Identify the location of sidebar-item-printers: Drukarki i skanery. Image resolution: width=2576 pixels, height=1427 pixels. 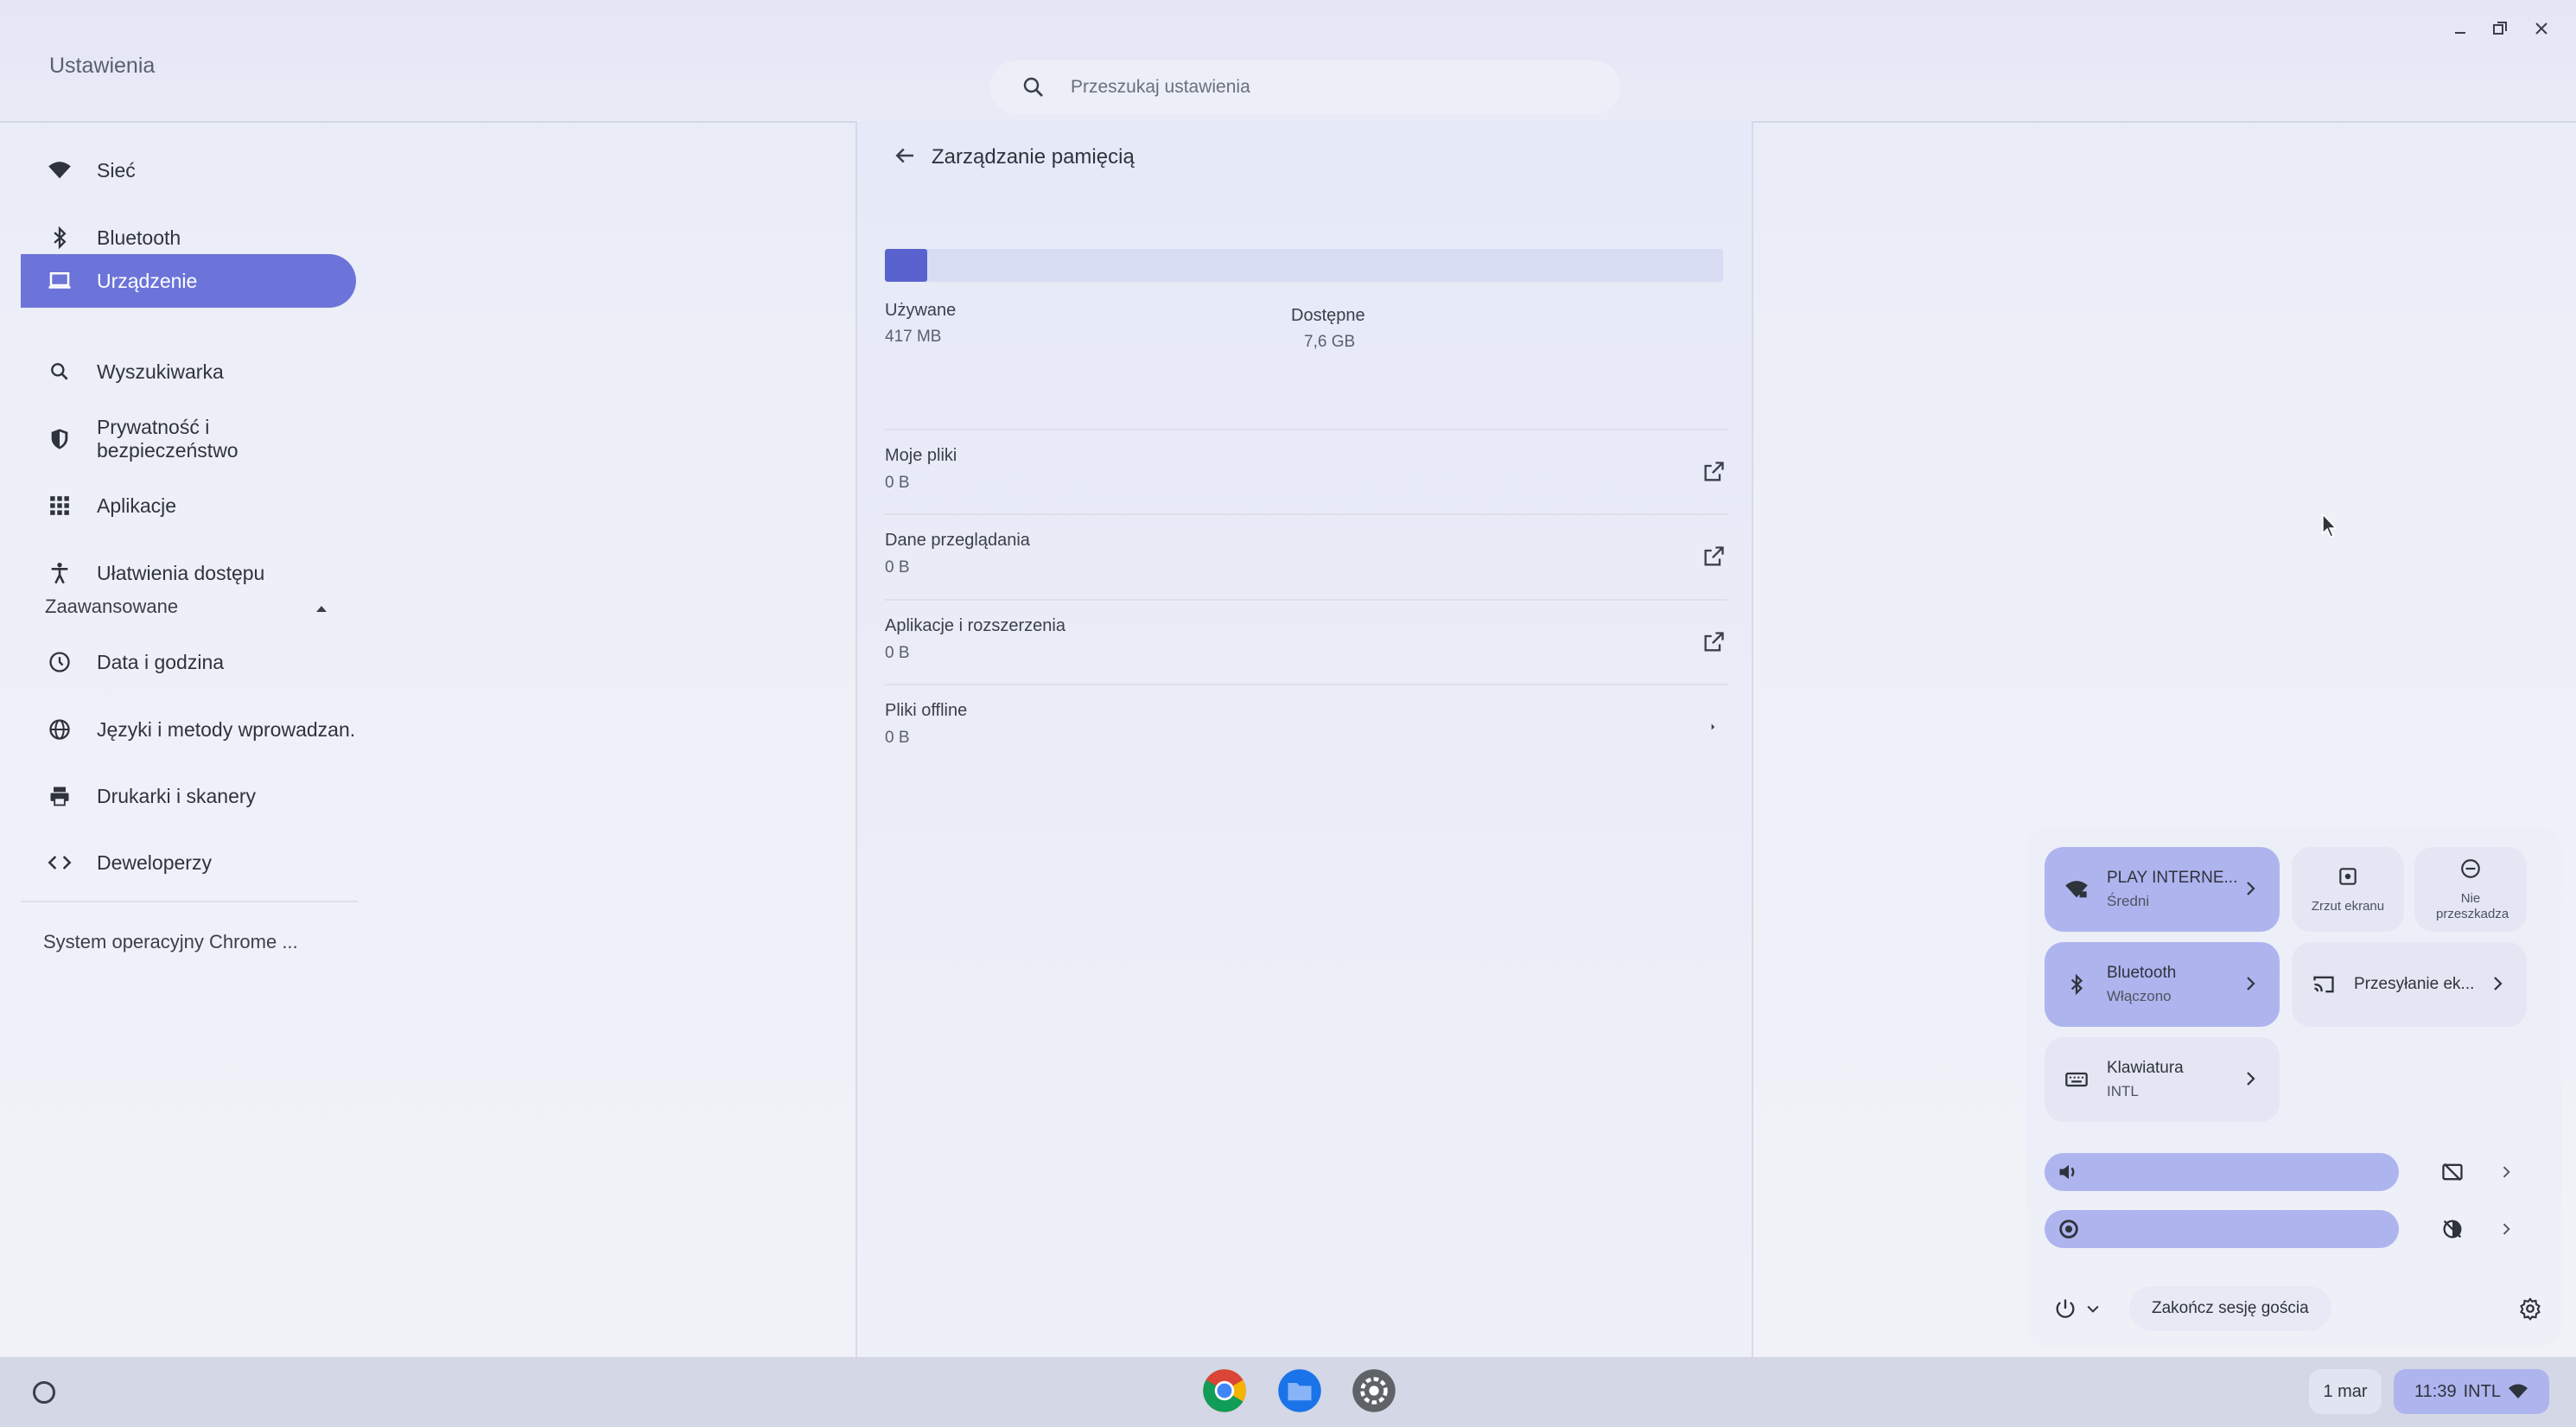
(189, 796).